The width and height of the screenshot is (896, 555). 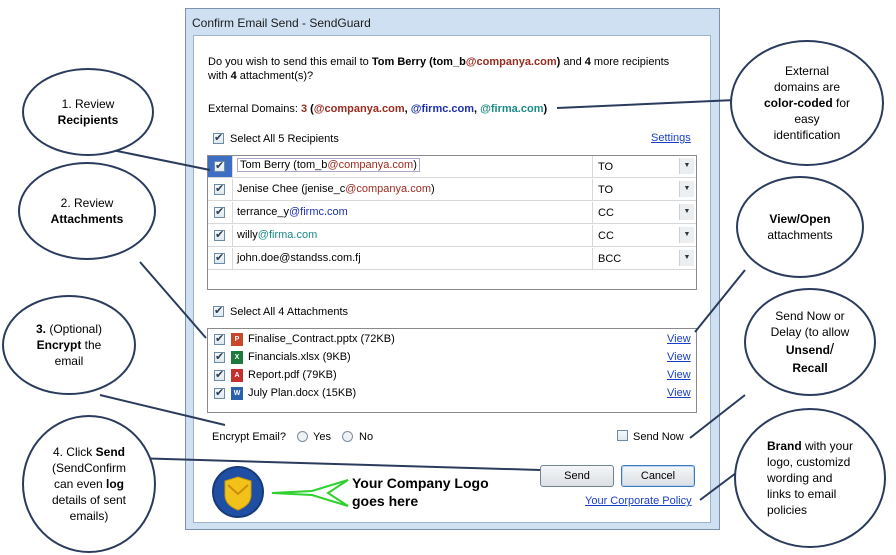 I want to click on callout-send-now: Send Now or Delay (to allow Unsend/Recall, so click(x=810, y=342).